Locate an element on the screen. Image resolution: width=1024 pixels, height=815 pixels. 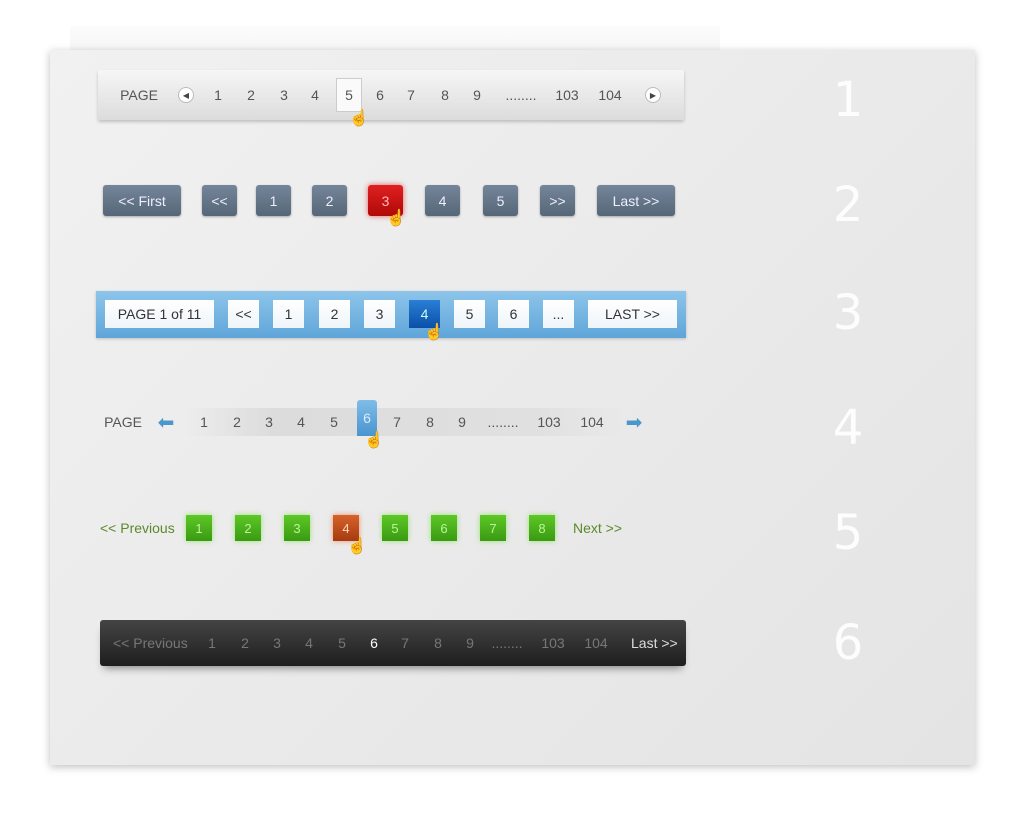
row-number-6: 6 is located at coordinates (848, 643).